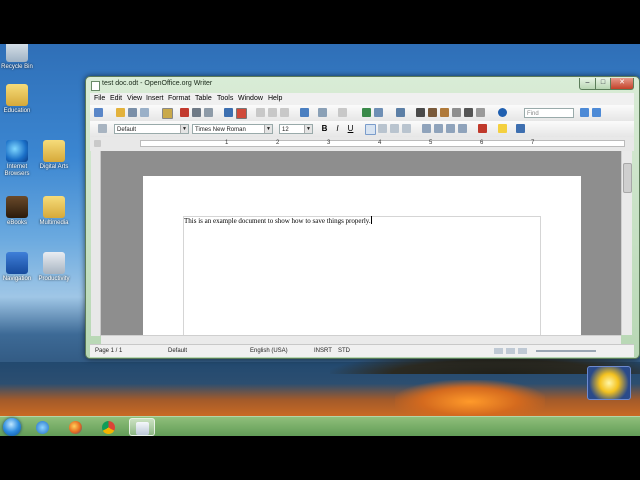 The image size is (640, 480). What do you see at coordinates (498, 351) in the screenshot?
I see `single-page-view-icon` at bounding box center [498, 351].